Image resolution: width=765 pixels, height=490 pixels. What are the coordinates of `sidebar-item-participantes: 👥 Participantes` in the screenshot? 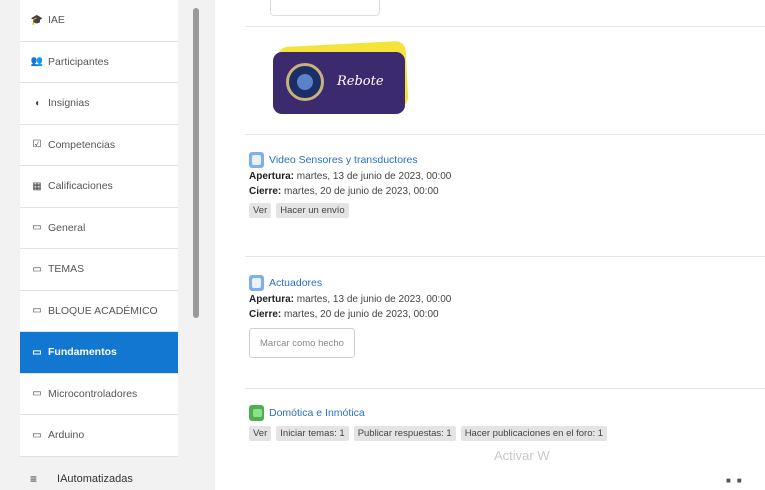 It's located at (99, 62).